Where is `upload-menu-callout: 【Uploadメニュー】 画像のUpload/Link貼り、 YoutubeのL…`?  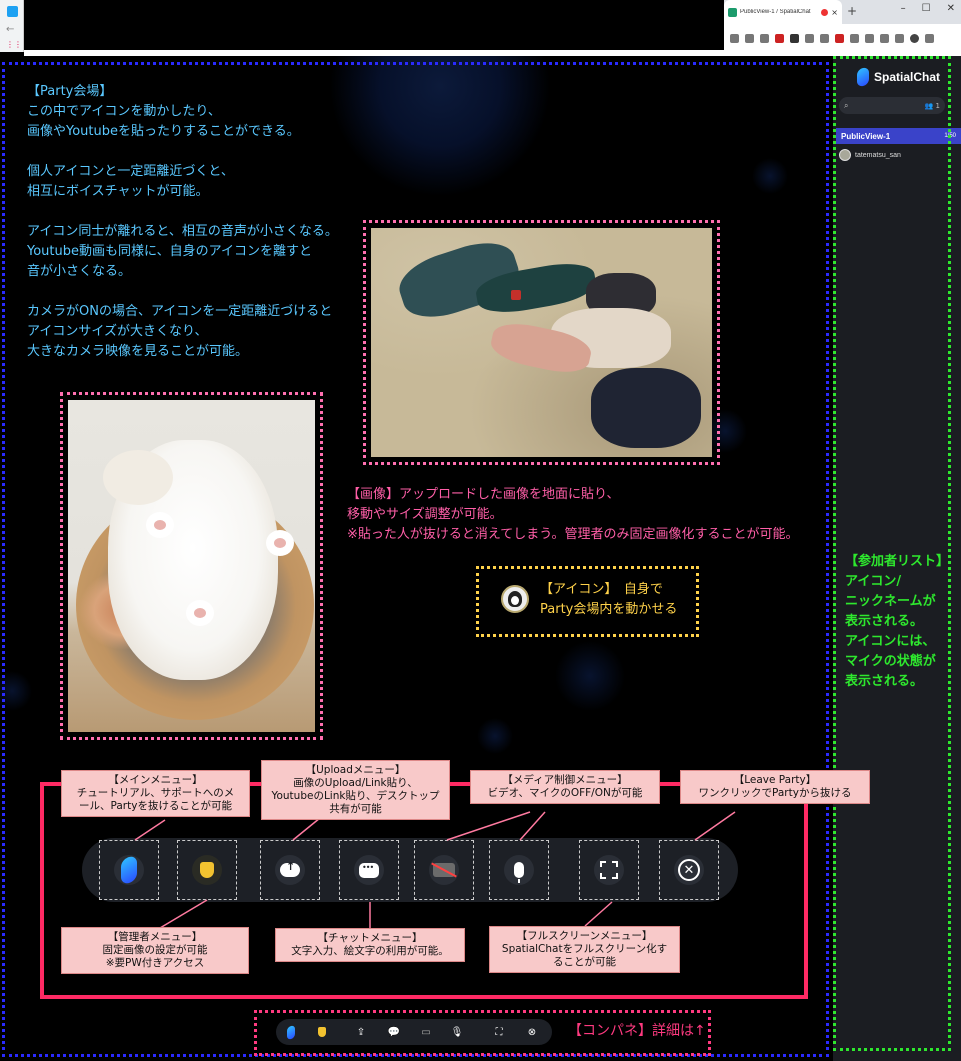
upload-menu-callout: 【Uploadメニュー】 画像のUpload/Link貼り、 YoutubeのL… is located at coordinates (355, 790).